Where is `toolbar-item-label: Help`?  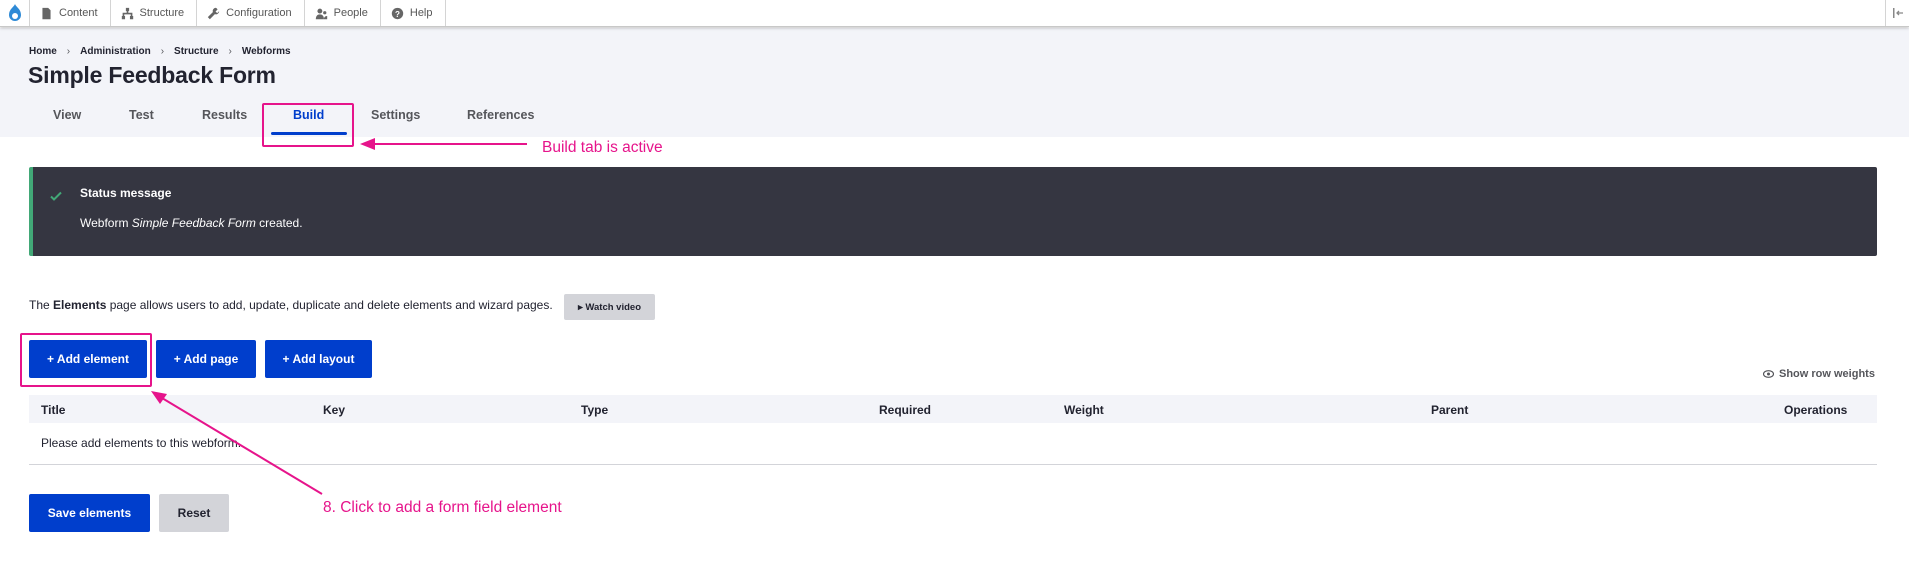 toolbar-item-label: Help is located at coordinates (421, 13).